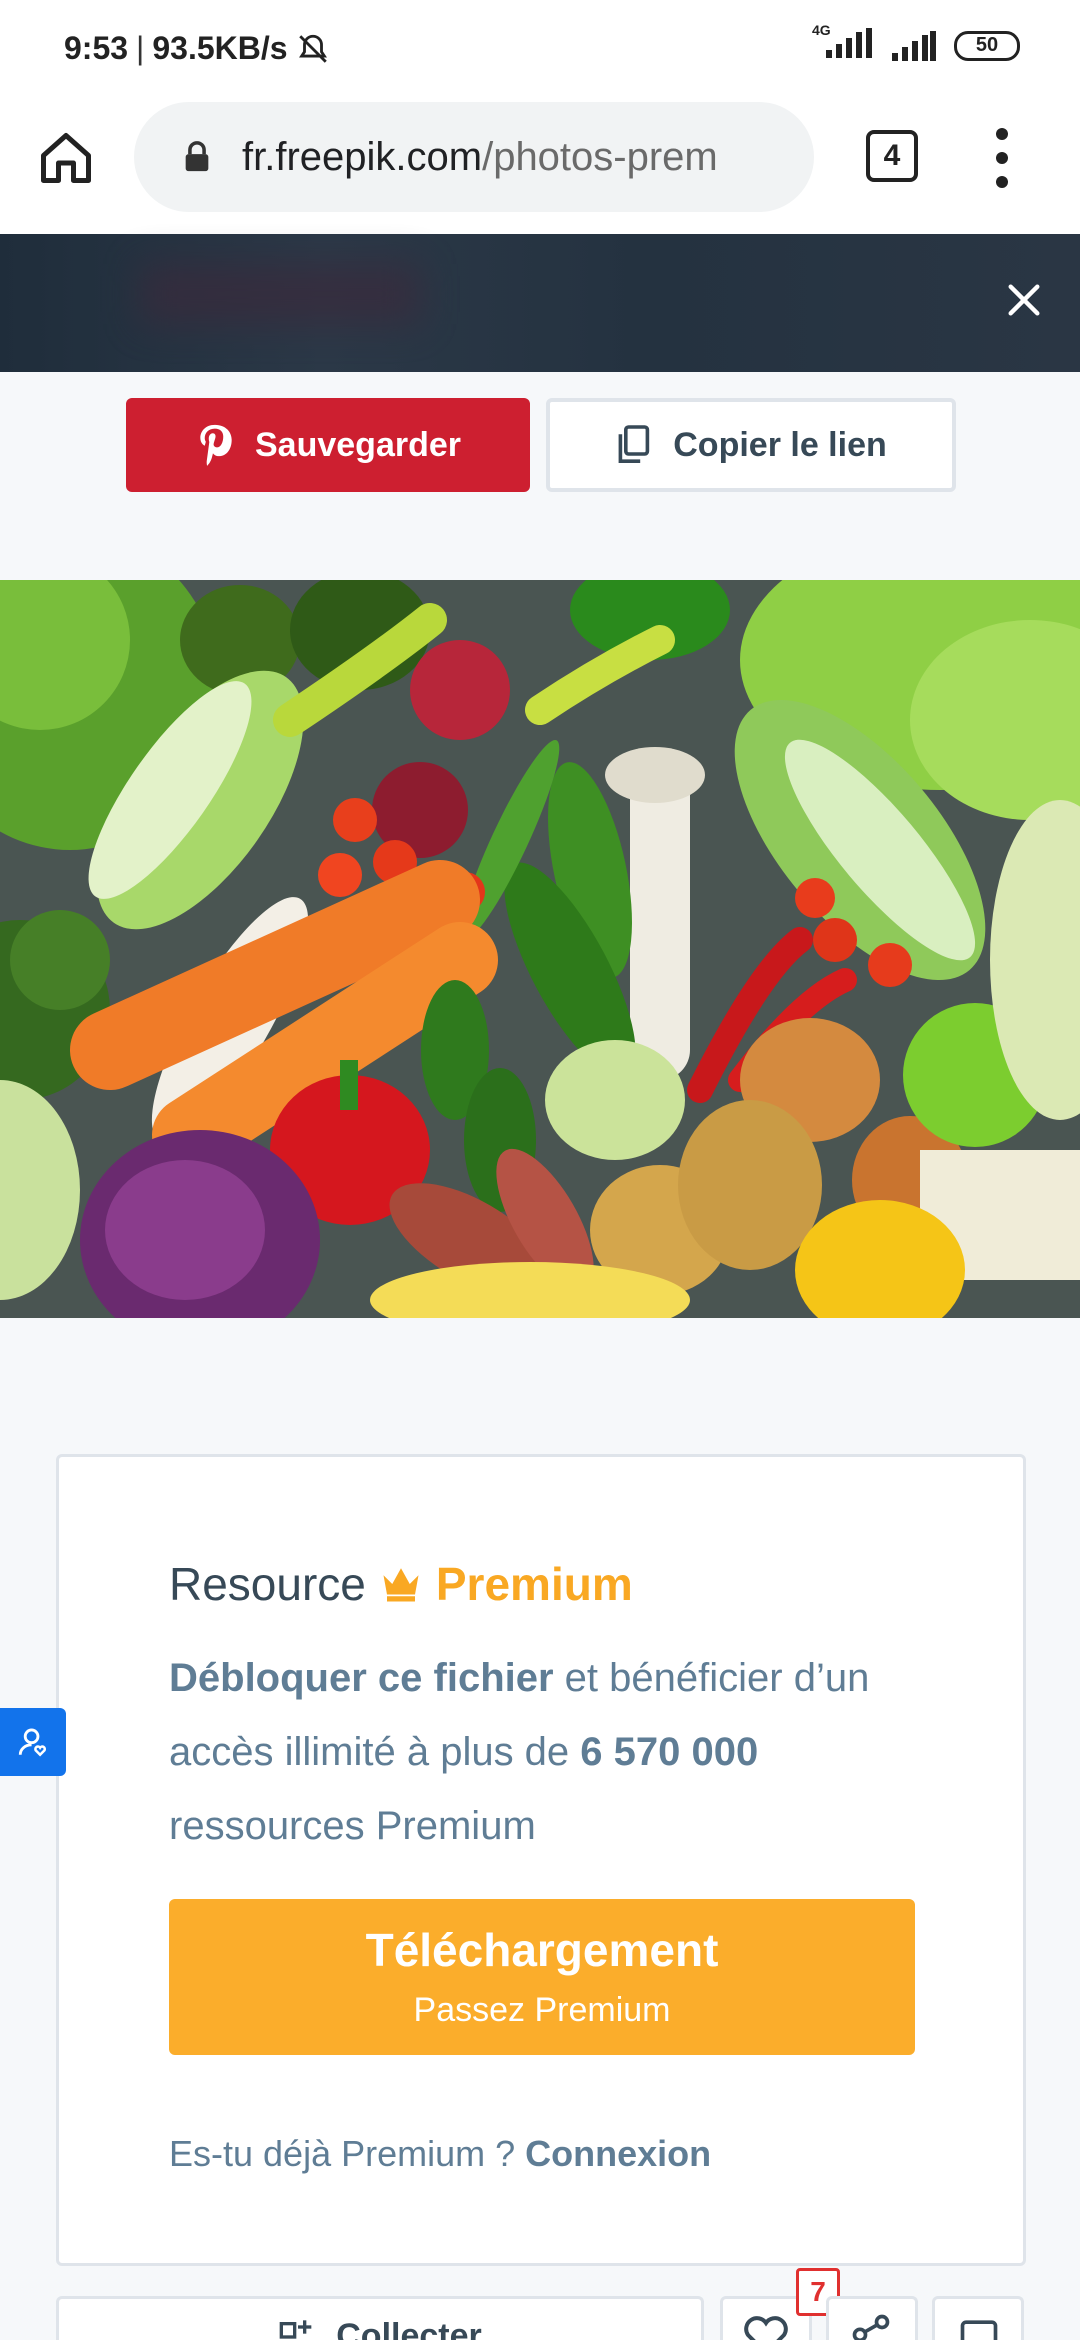 This screenshot has height=2340, width=1080. I want to click on download-title: Téléchargement, so click(542, 1950).